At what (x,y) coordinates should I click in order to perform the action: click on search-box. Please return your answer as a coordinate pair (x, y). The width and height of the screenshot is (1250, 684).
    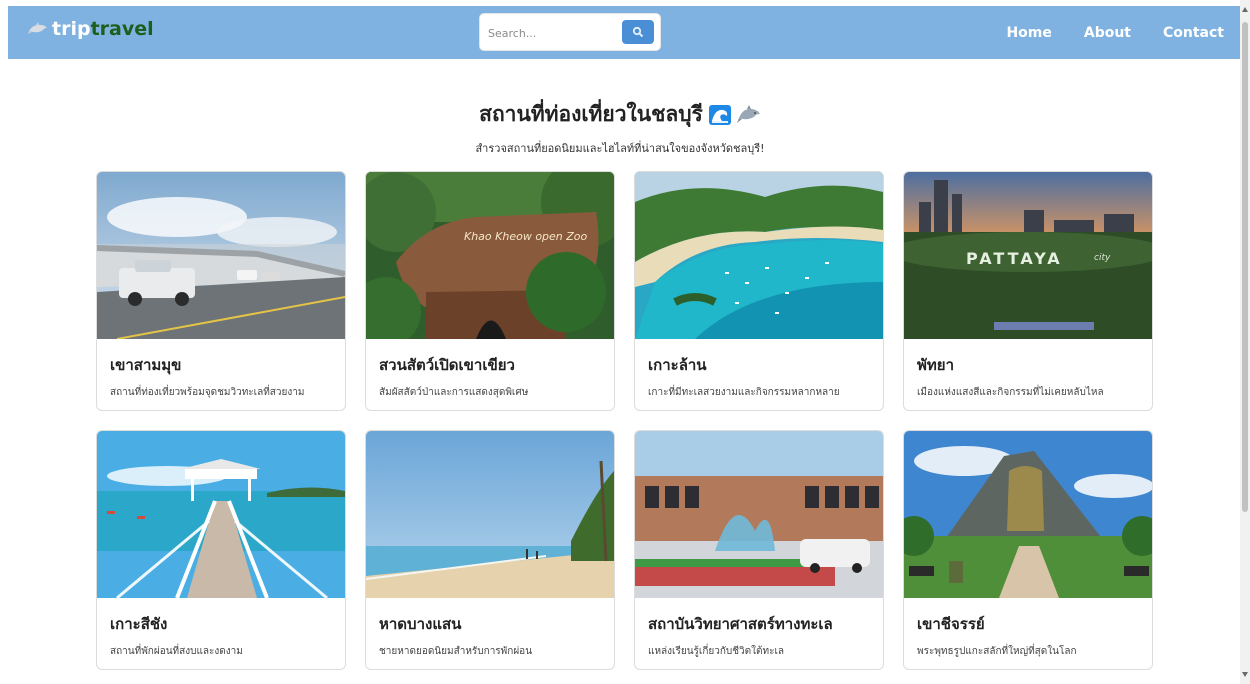
    Looking at the image, I should click on (570, 32).